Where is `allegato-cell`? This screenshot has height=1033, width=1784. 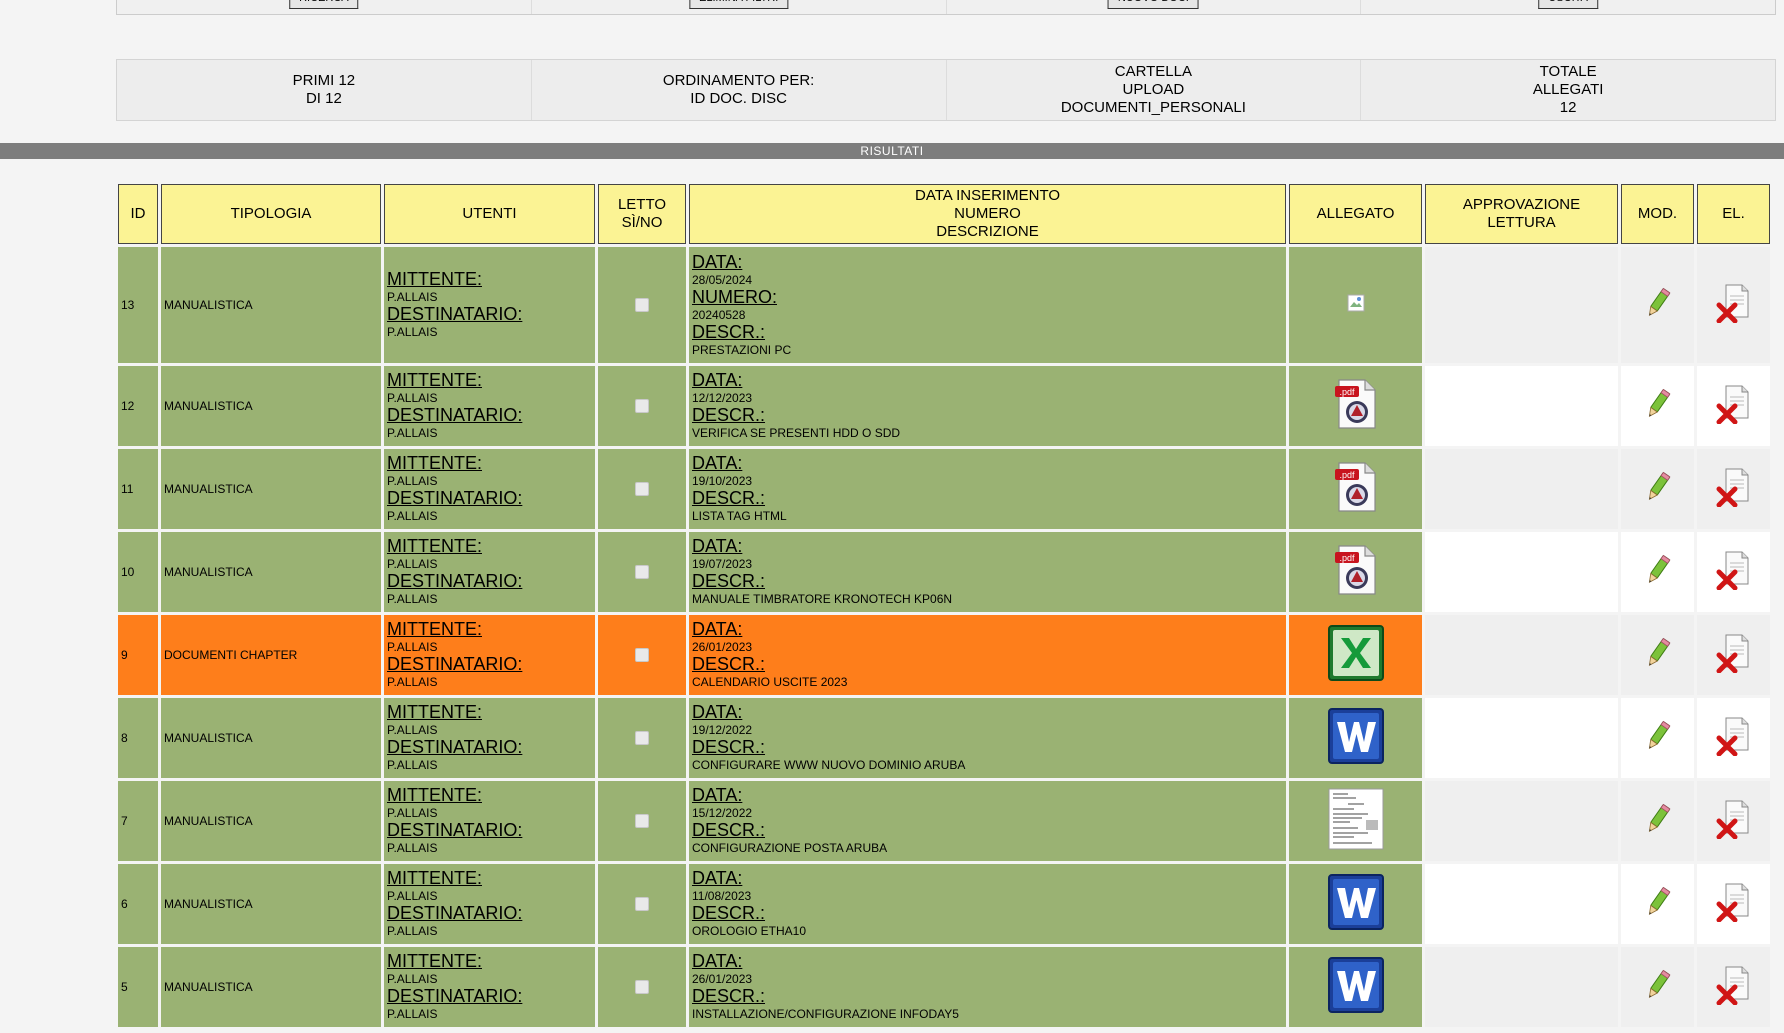 allegato-cell is located at coordinates (1355, 738).